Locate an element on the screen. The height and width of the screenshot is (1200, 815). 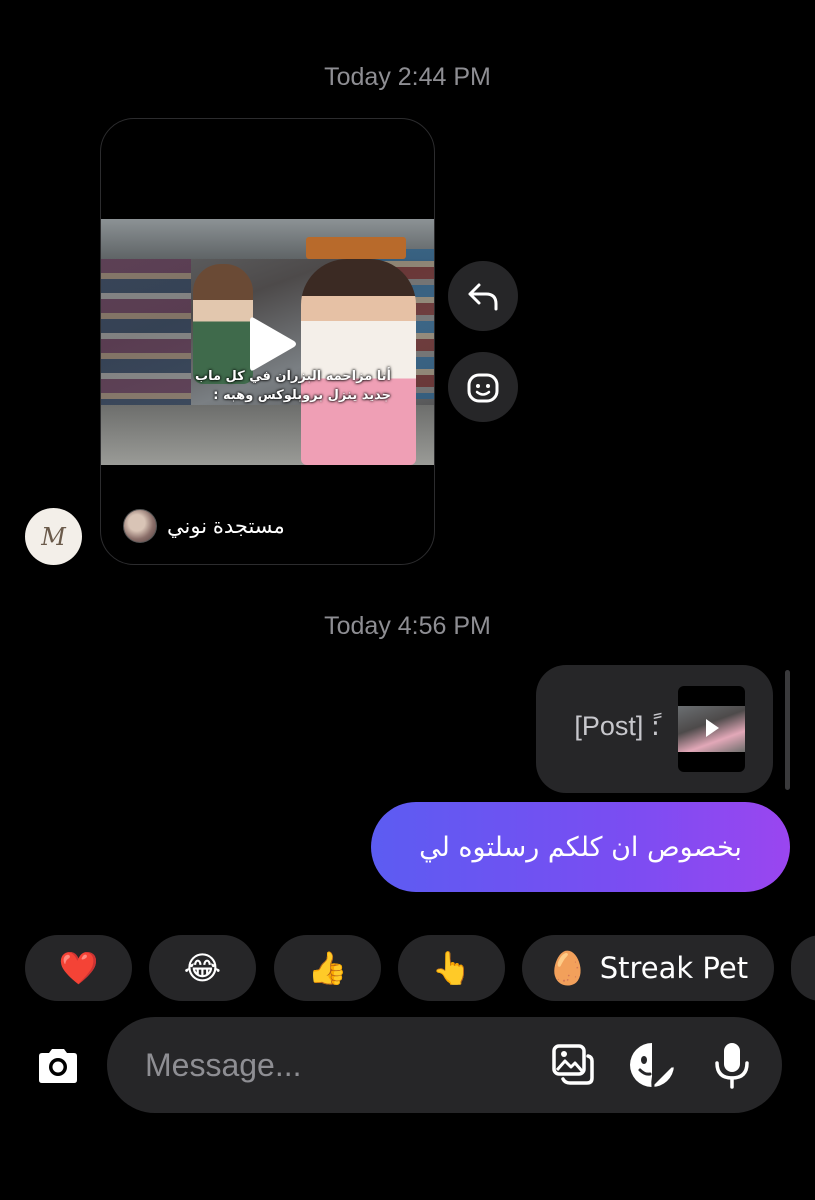
camera-button is located at coordinates (58, 1066).